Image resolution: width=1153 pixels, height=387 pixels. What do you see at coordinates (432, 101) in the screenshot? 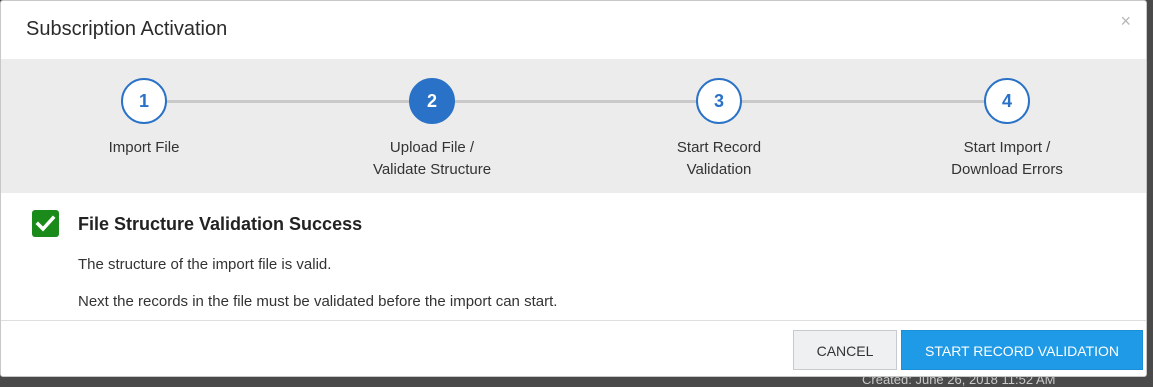
I see `step-number-circle: 2` at bounding box center [432, 101].